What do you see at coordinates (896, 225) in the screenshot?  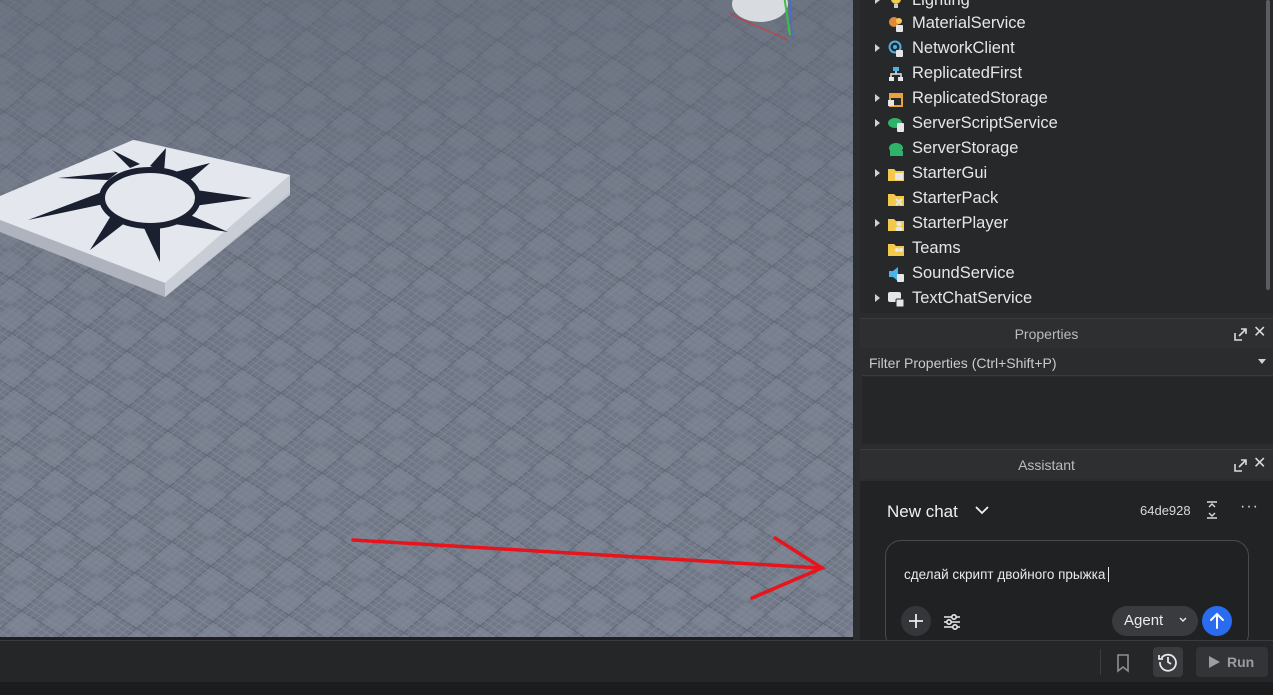 I see `starter-player-icon` at bounding box center [896, 225].